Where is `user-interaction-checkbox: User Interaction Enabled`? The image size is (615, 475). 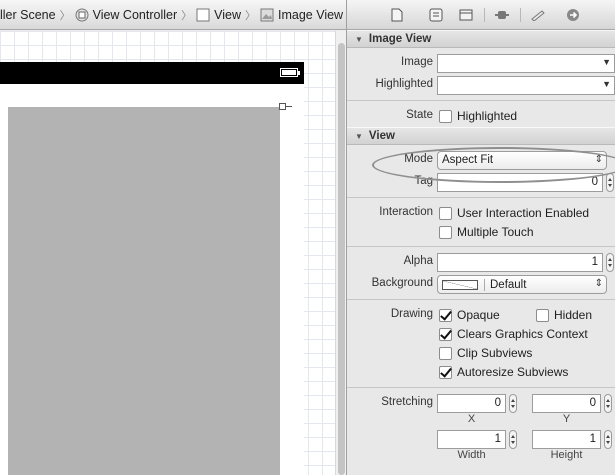 user-interaction-checkbox: User Interaction Enabled is located at coordinates (514, 213).